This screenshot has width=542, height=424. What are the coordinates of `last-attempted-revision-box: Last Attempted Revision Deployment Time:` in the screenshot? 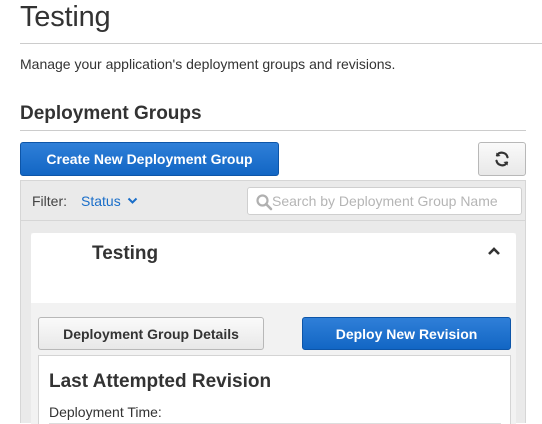 It's located at (274, 389).